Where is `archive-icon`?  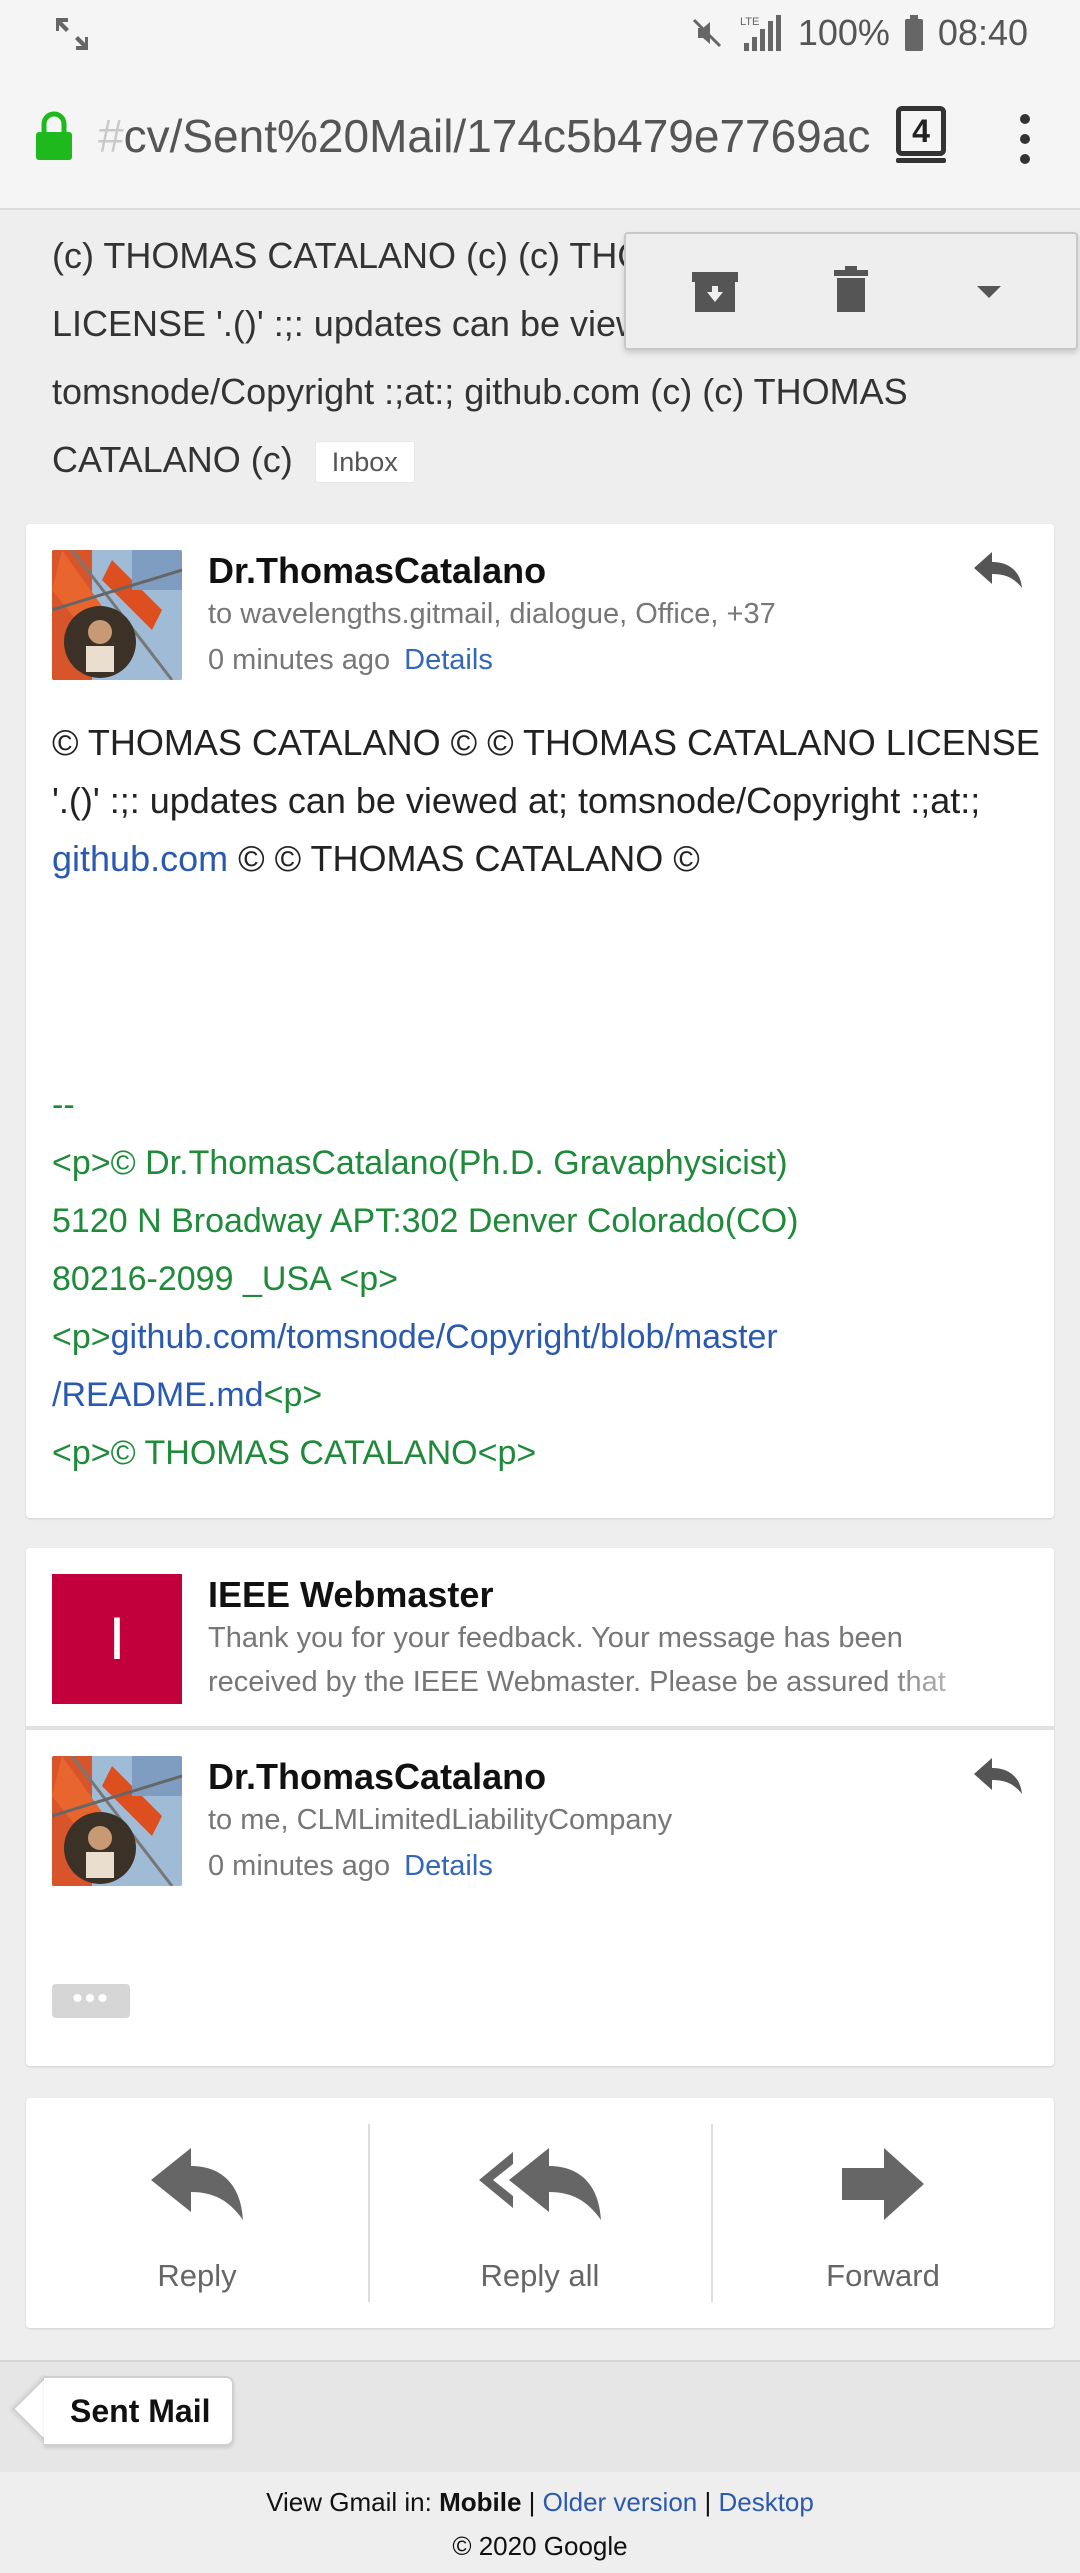
archive-icon is located at coordinates (715, 291).